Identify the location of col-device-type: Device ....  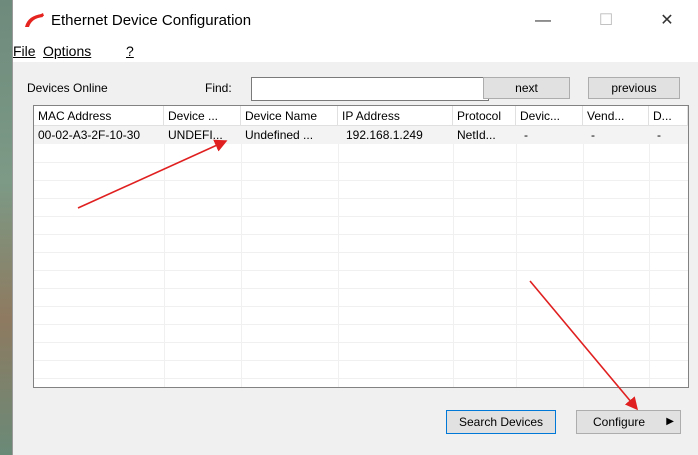
(202, 116).